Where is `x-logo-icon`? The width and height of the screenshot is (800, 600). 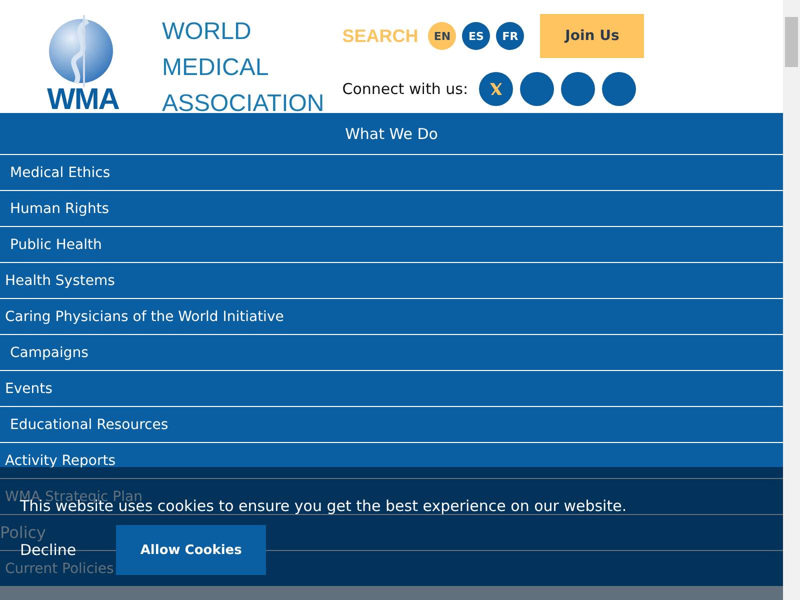 x-logo-icon is located at coordinates (496, 89).